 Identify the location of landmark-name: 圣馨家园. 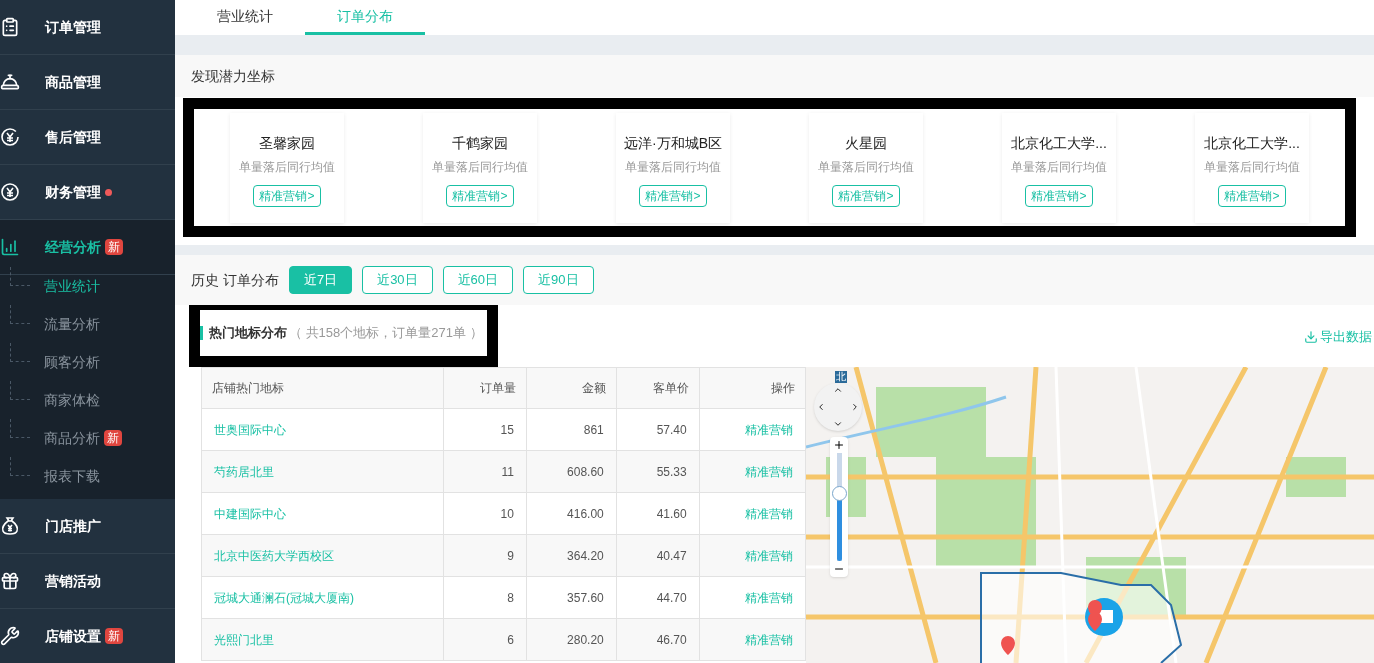
(287, 143).